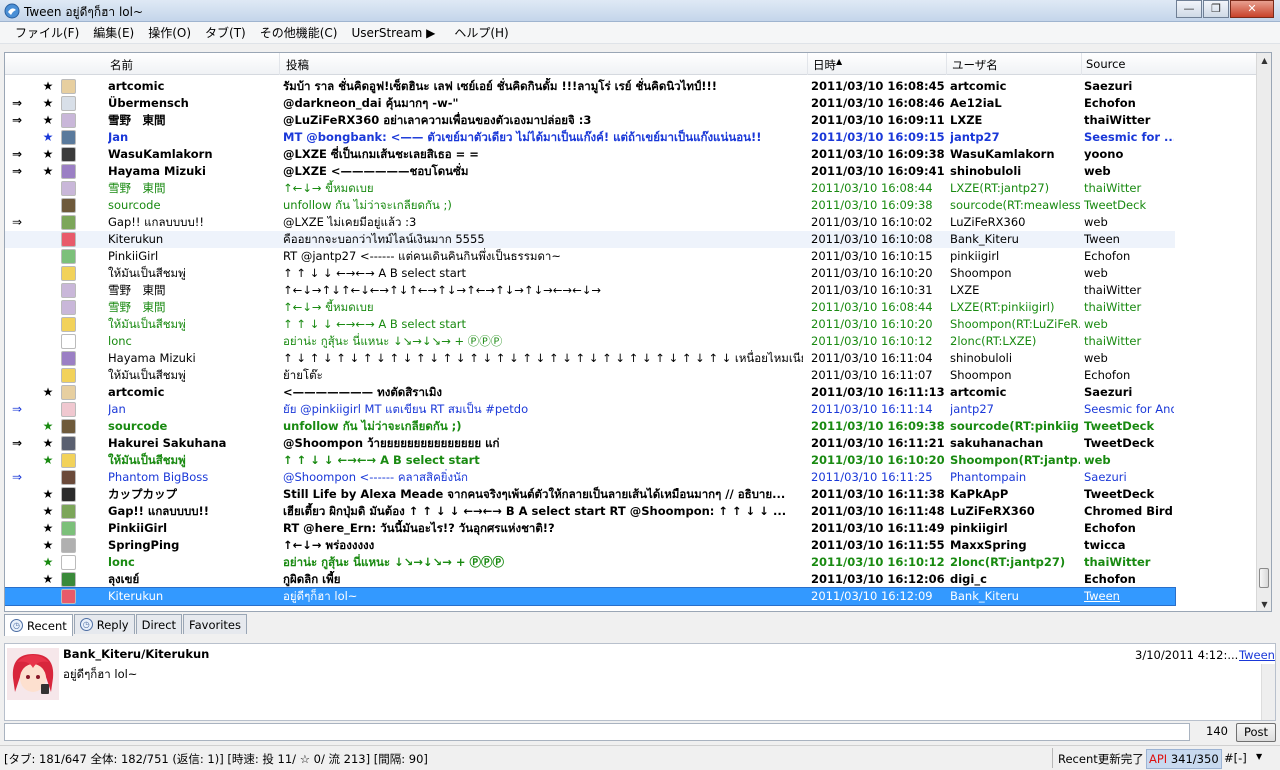  What do you see at coordinates (1264, 604) in the screenshot?
I see `scroll-down-icon: ▼` at bounding box center [1264, 604].